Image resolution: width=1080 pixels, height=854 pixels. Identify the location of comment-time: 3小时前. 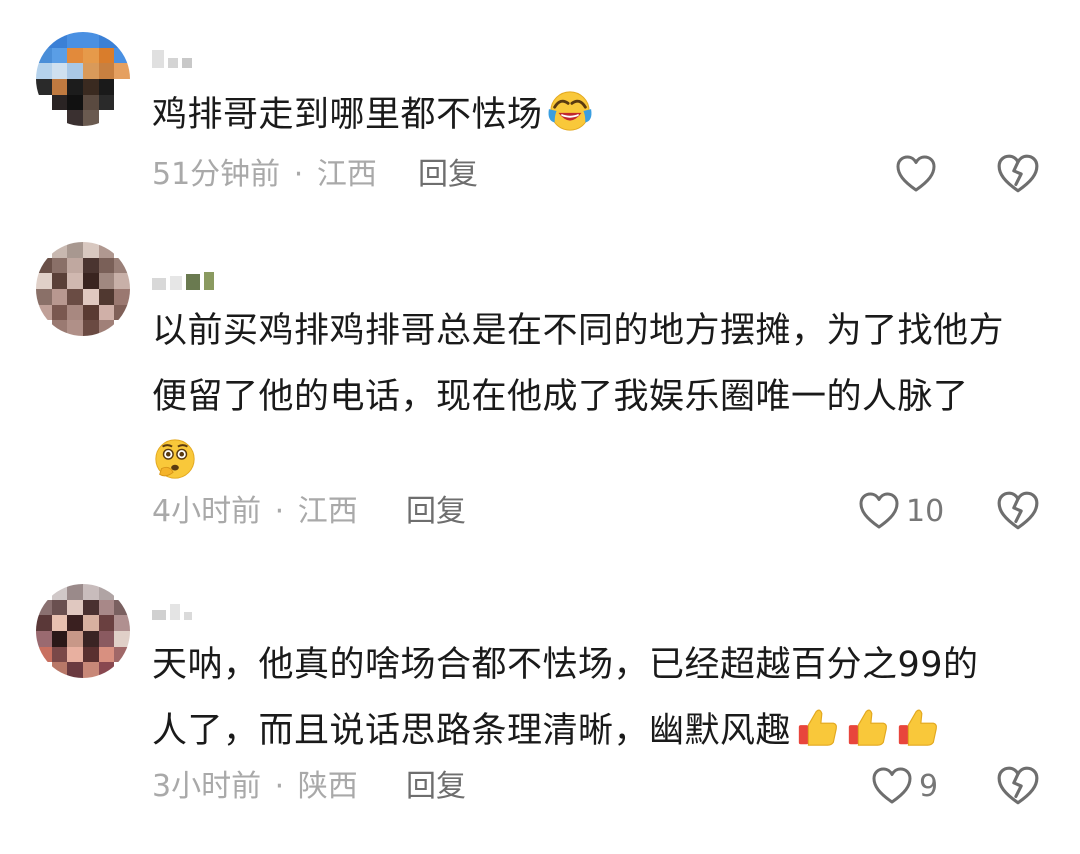
(207, 786).